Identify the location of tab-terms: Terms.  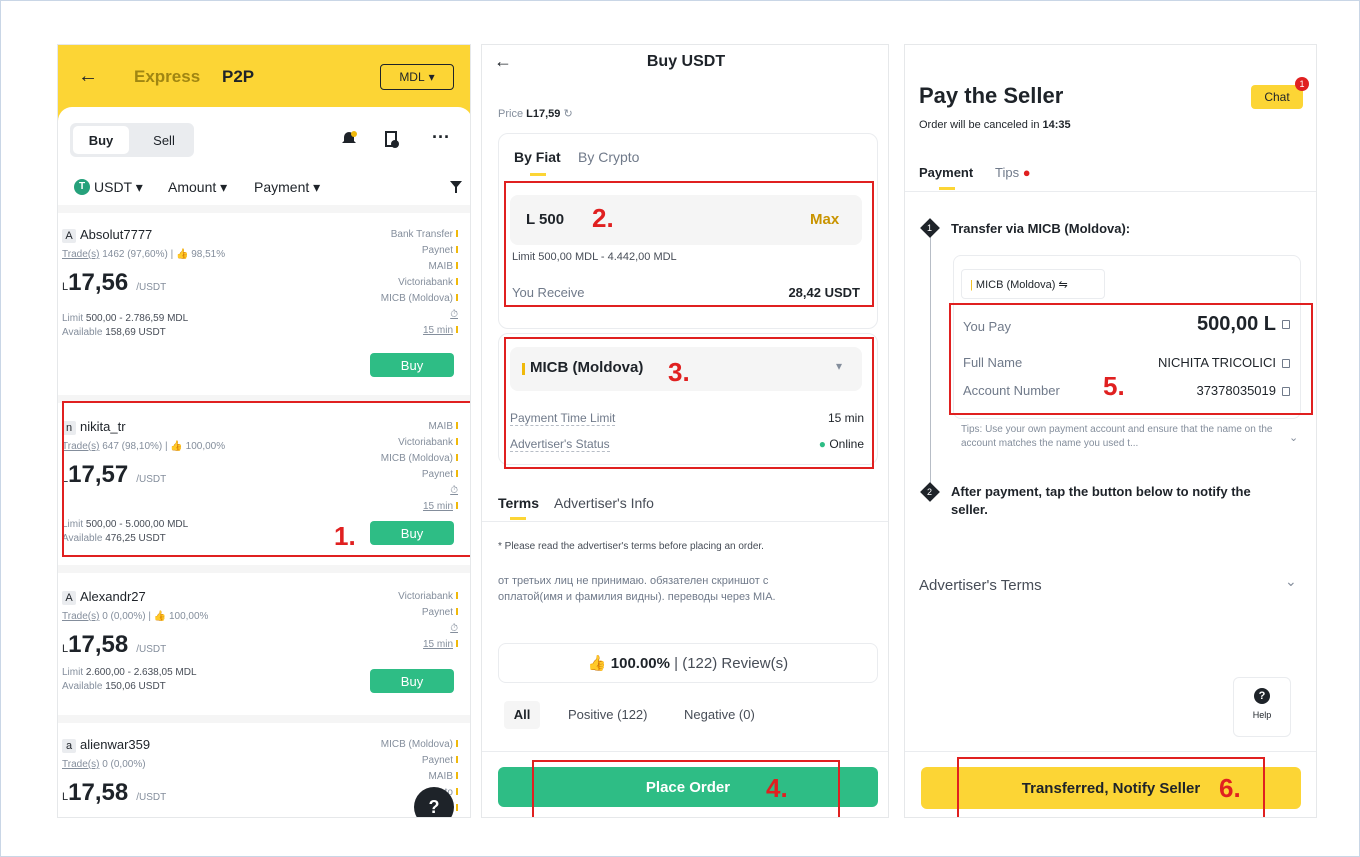
(518, 503).